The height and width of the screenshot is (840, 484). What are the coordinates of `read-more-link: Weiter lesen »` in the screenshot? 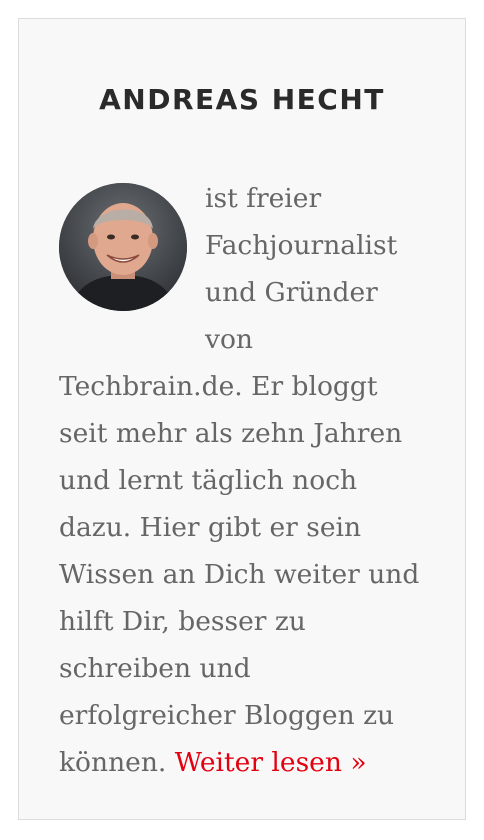 It's located at (271, 762).